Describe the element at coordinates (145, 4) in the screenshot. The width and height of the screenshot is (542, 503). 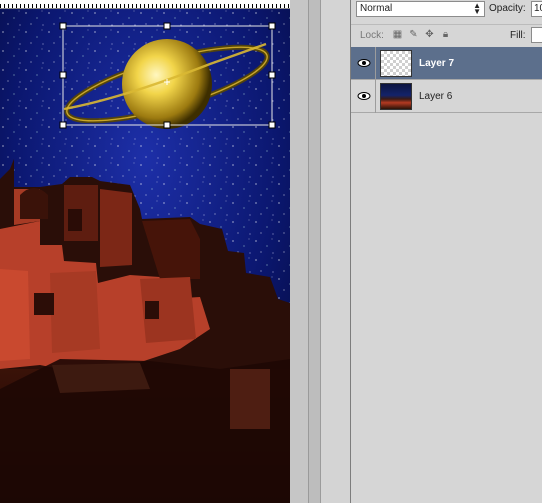
I see `horizontal-ruler` at that location.